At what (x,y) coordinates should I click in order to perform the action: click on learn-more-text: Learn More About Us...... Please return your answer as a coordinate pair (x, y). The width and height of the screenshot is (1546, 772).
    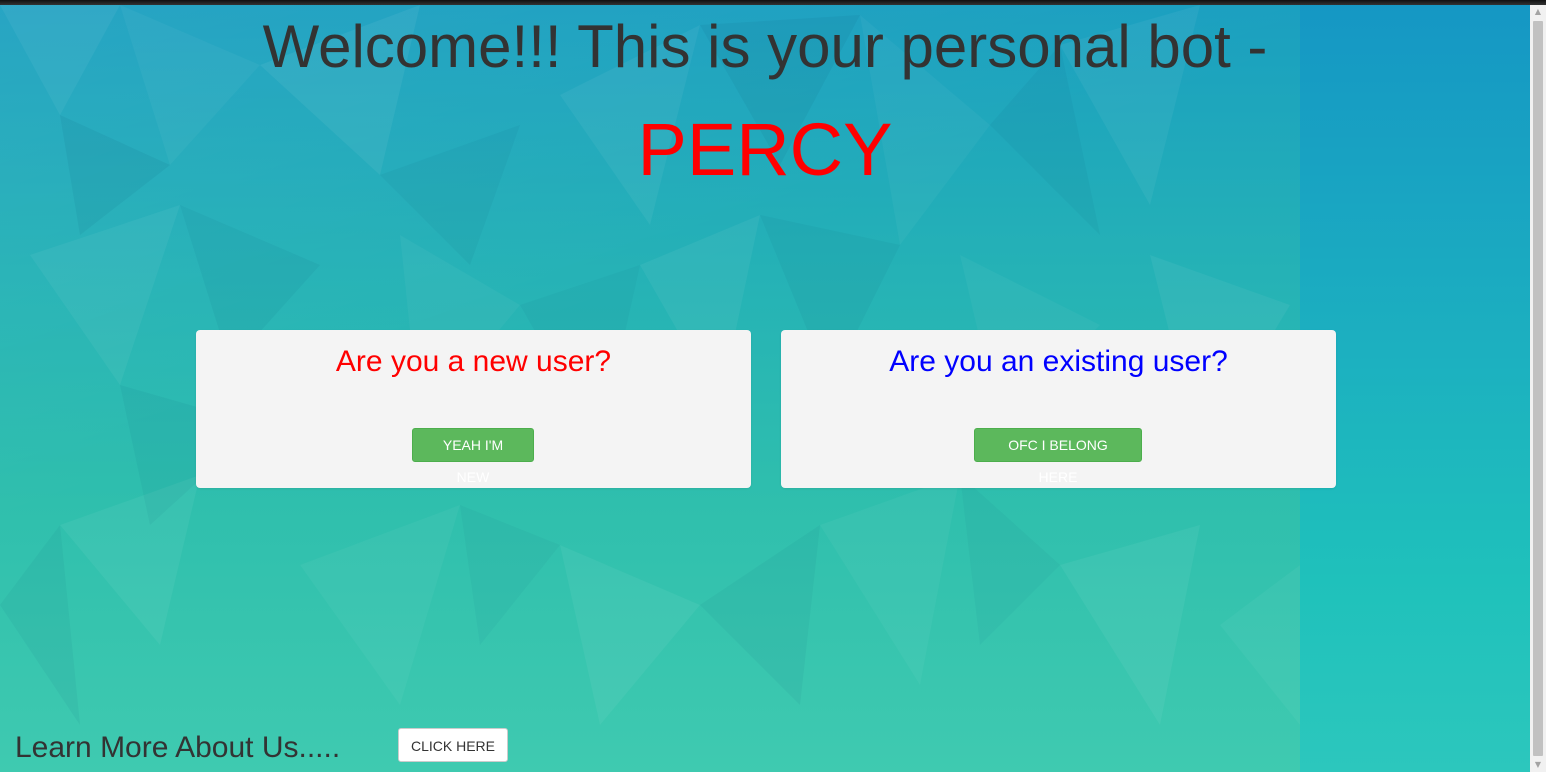
    Looking at the image, I should click on (178, 747).